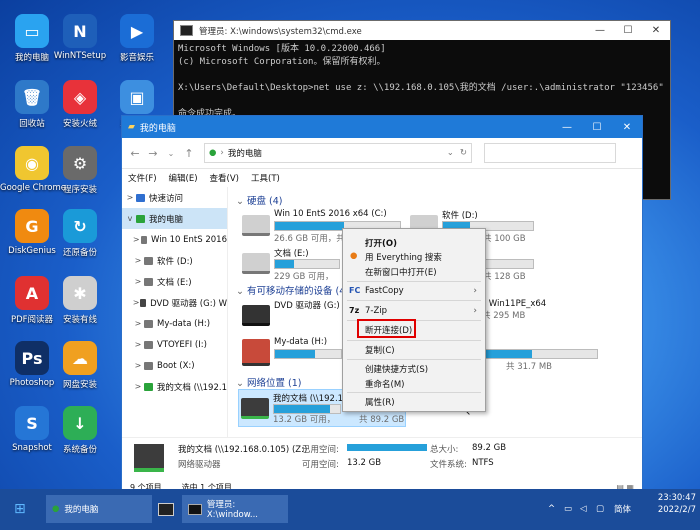 This screenshot has width=700, height=530. I want to click on app-icon: ◈, so click(80, 97).